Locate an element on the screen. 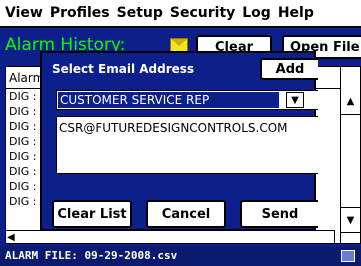 The width and height of the screenshot is (361, 266). menu-bar: View Profiles Setup Security Log Help is located at coordinates (180, 14).